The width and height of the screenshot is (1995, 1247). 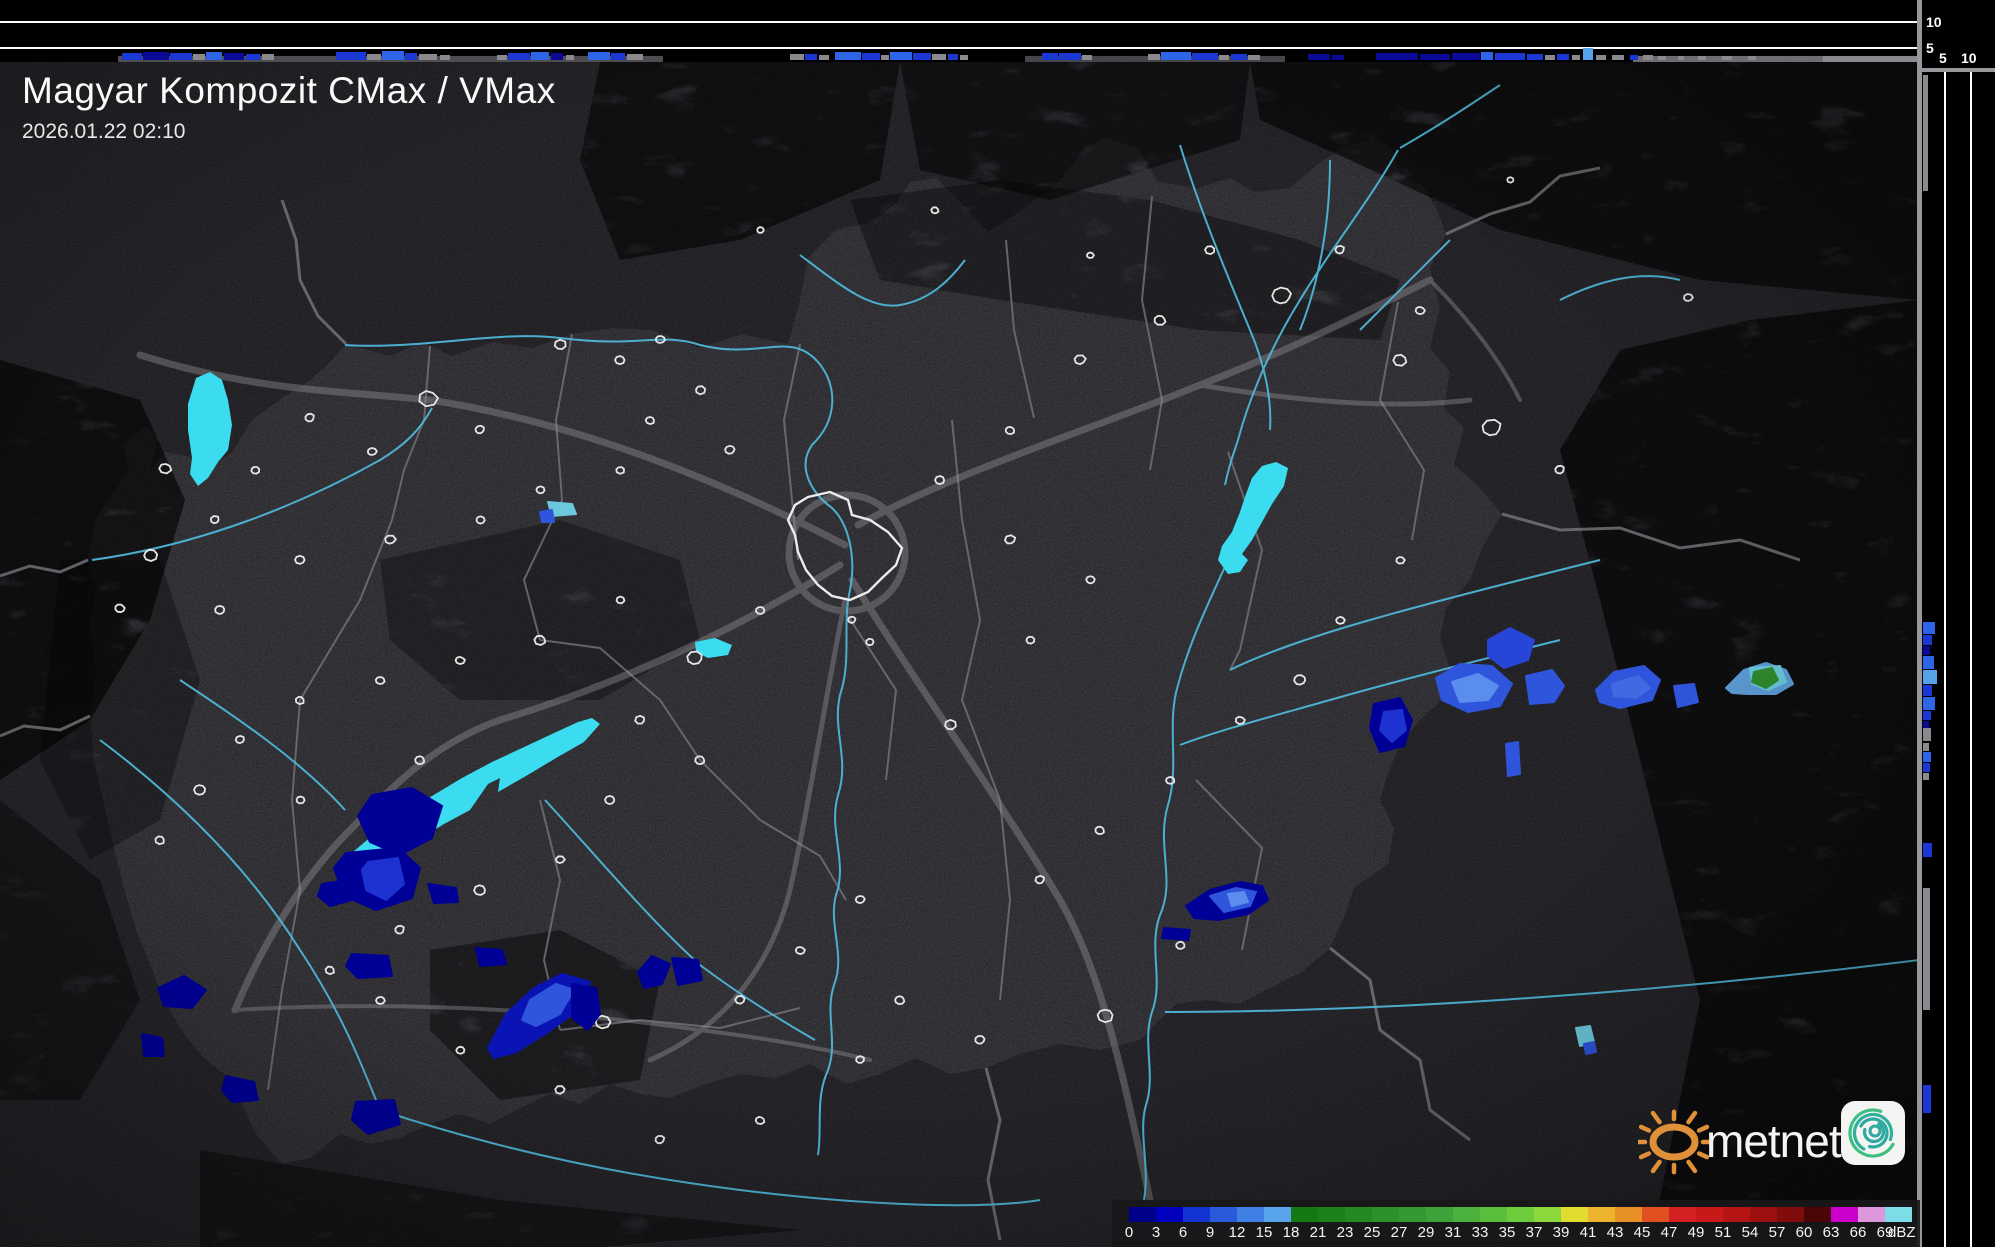 What do you see at coordinates (1902, 1232) in the screenshot?
I see `legend-unit: dBZ` at bounding box center [1902, 1232].